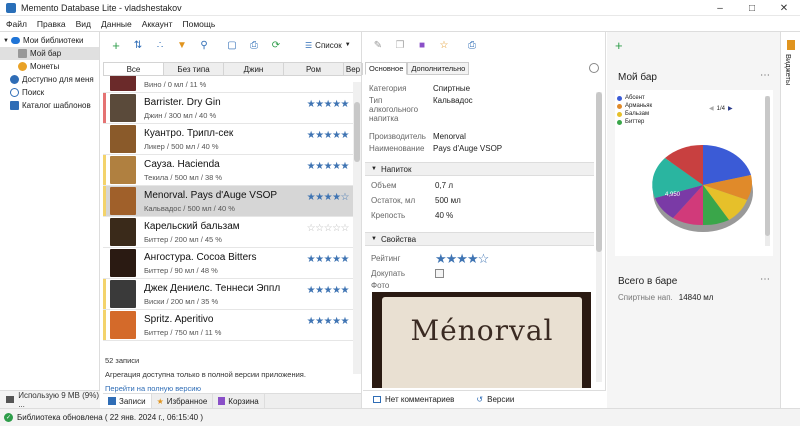 The width and height of the screenshot is (800, 426). Describe the element at coordinates (439, 273) in the screenshot. I see `buy-checkbox` at that location.